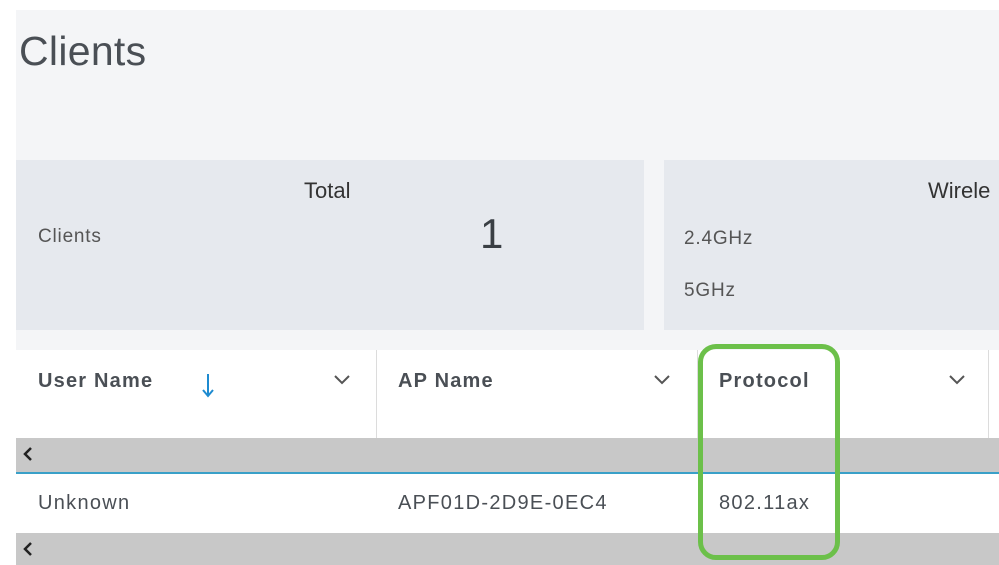 The image size is (999, 565). Describe the element at coordinates (719, 238) in the screenshot. I see `band-2-4ghz-label: 2.4GHz` at that location.